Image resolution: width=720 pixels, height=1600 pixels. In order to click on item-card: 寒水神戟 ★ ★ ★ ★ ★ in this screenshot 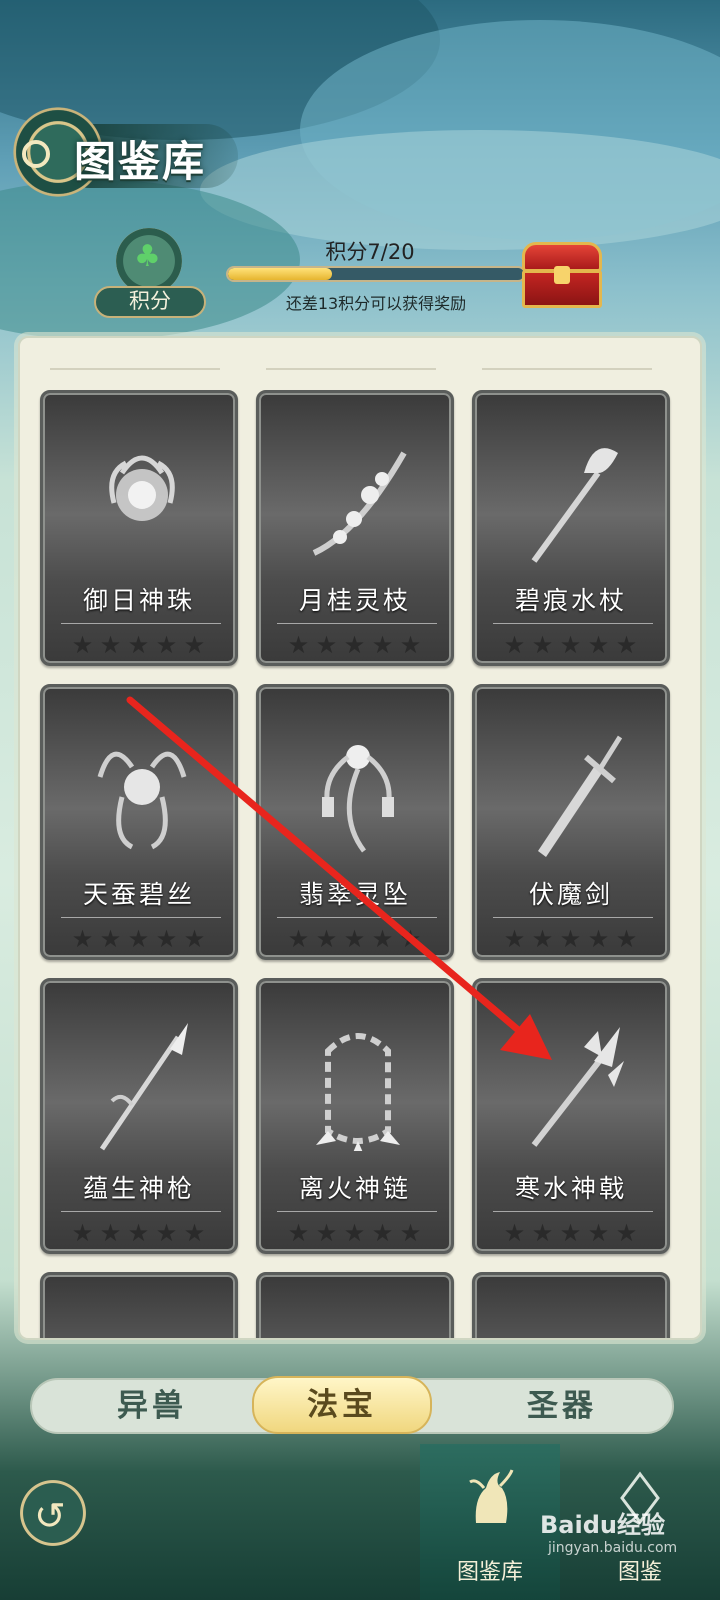, I will do `click(571, 1116)`.